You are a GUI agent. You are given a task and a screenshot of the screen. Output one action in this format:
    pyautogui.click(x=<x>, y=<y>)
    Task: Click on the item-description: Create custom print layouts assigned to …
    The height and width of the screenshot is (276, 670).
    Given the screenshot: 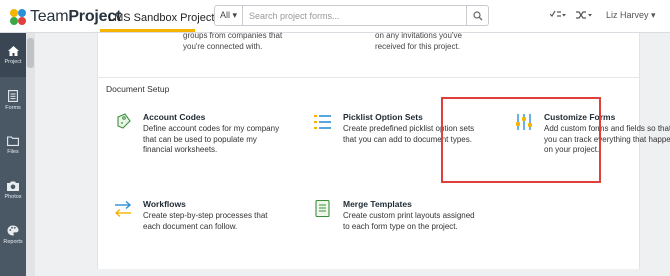 What is the action you would take?
    pyautogui.click(x=409, y=221)
    